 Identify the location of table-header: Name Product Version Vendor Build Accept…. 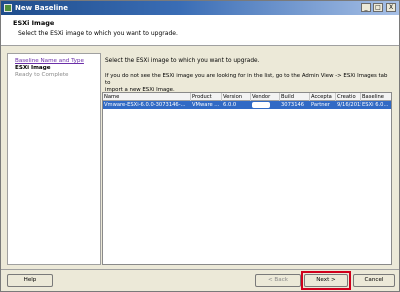
(247, 97).